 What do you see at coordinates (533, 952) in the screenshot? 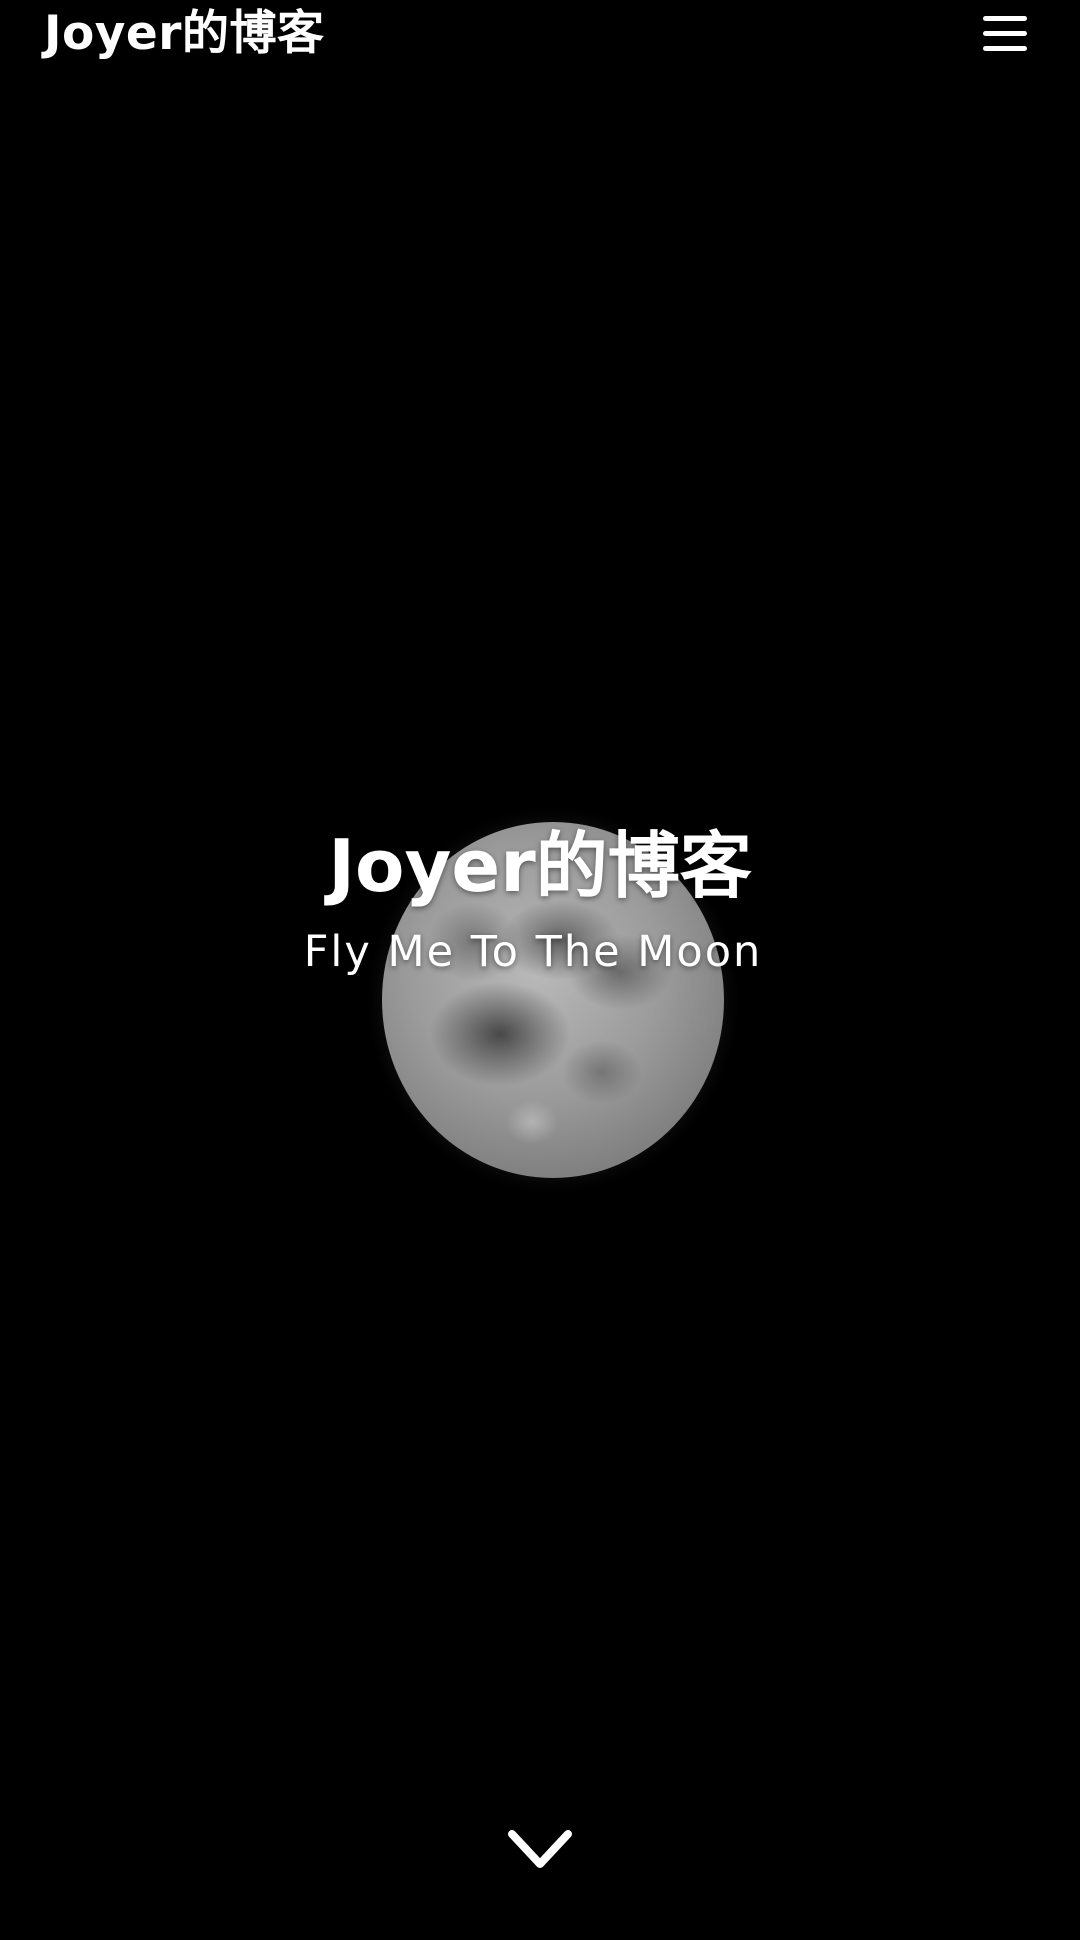
I see `hero-subtitle: Fly Me To The Moon` at bounding box center [533, 952].